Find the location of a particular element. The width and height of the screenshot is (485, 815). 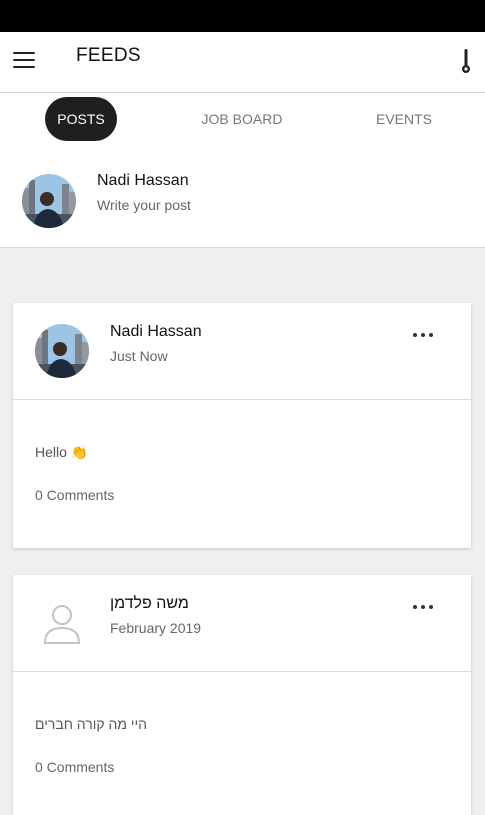

tab-posts: POSTS is located at coordinates (81, 119).